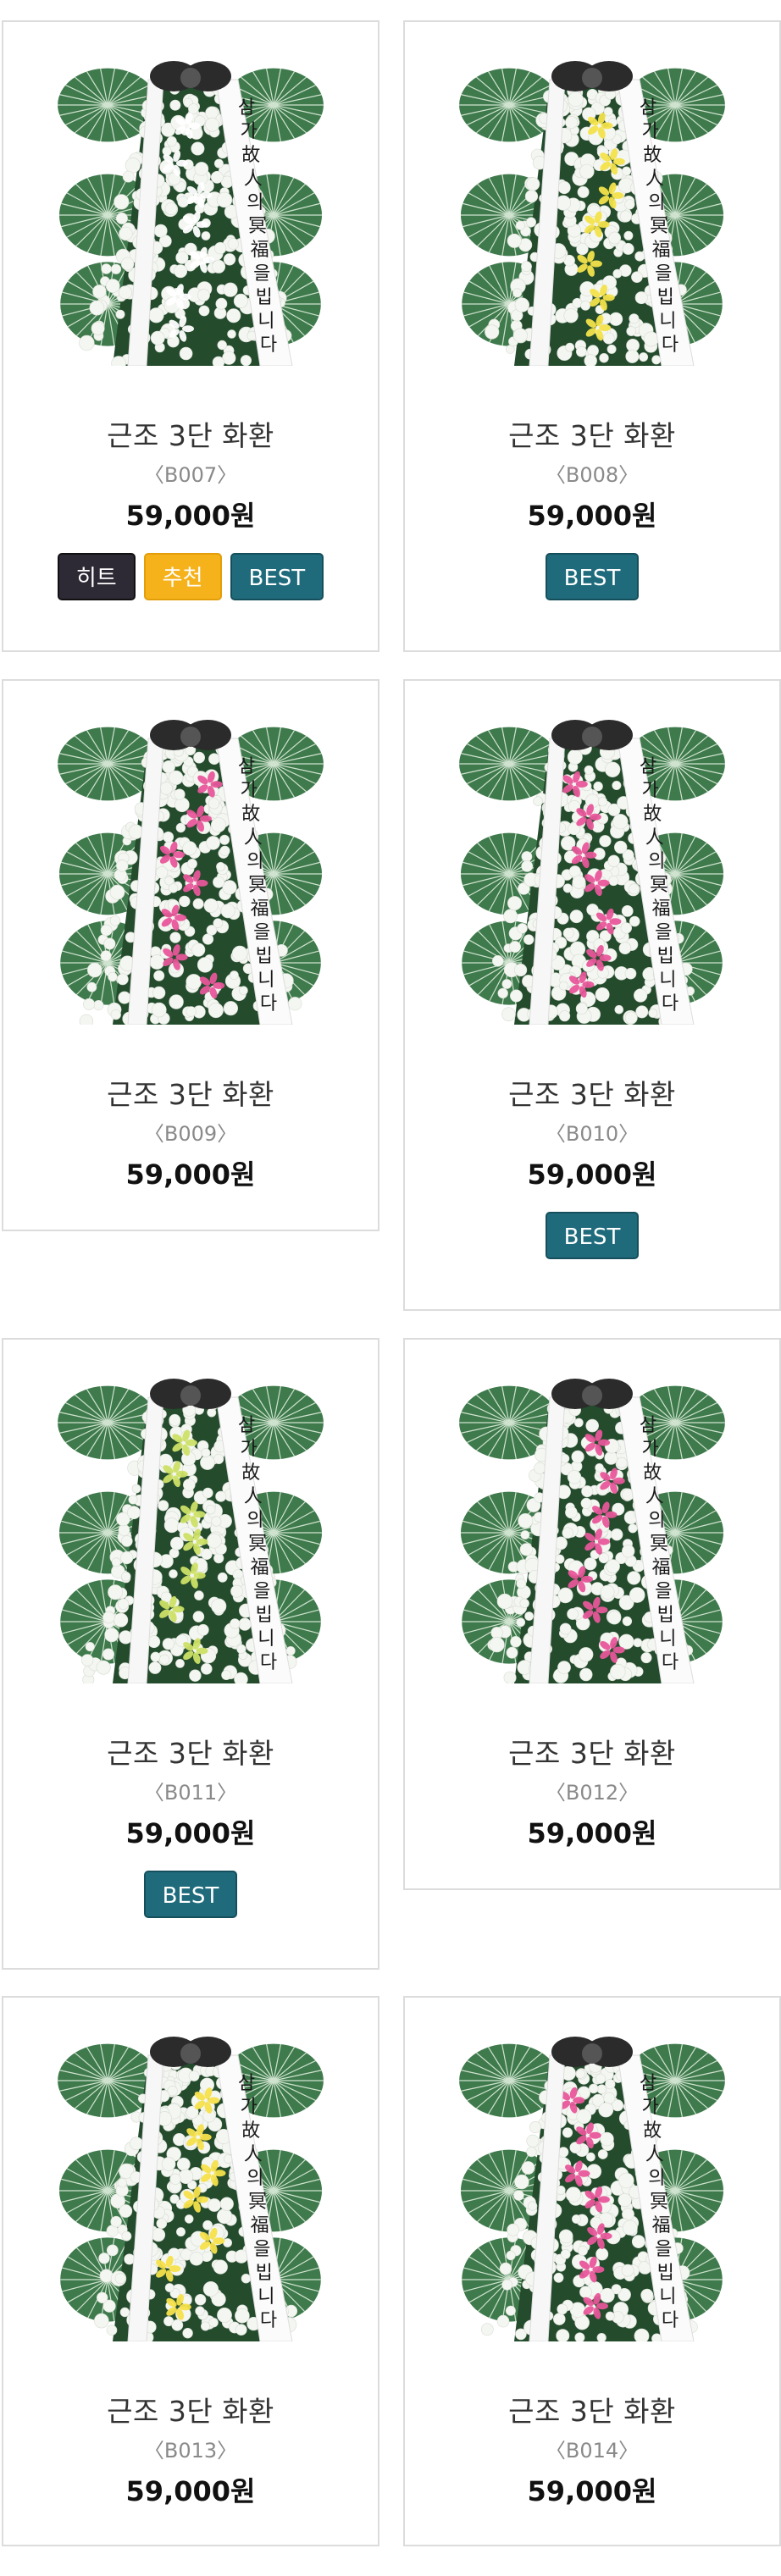 This screenshot has width=781, height=2576. Describe the element at coordinates (96, 576) in the screenshot. I see `hit-badge: 히트` at that location.